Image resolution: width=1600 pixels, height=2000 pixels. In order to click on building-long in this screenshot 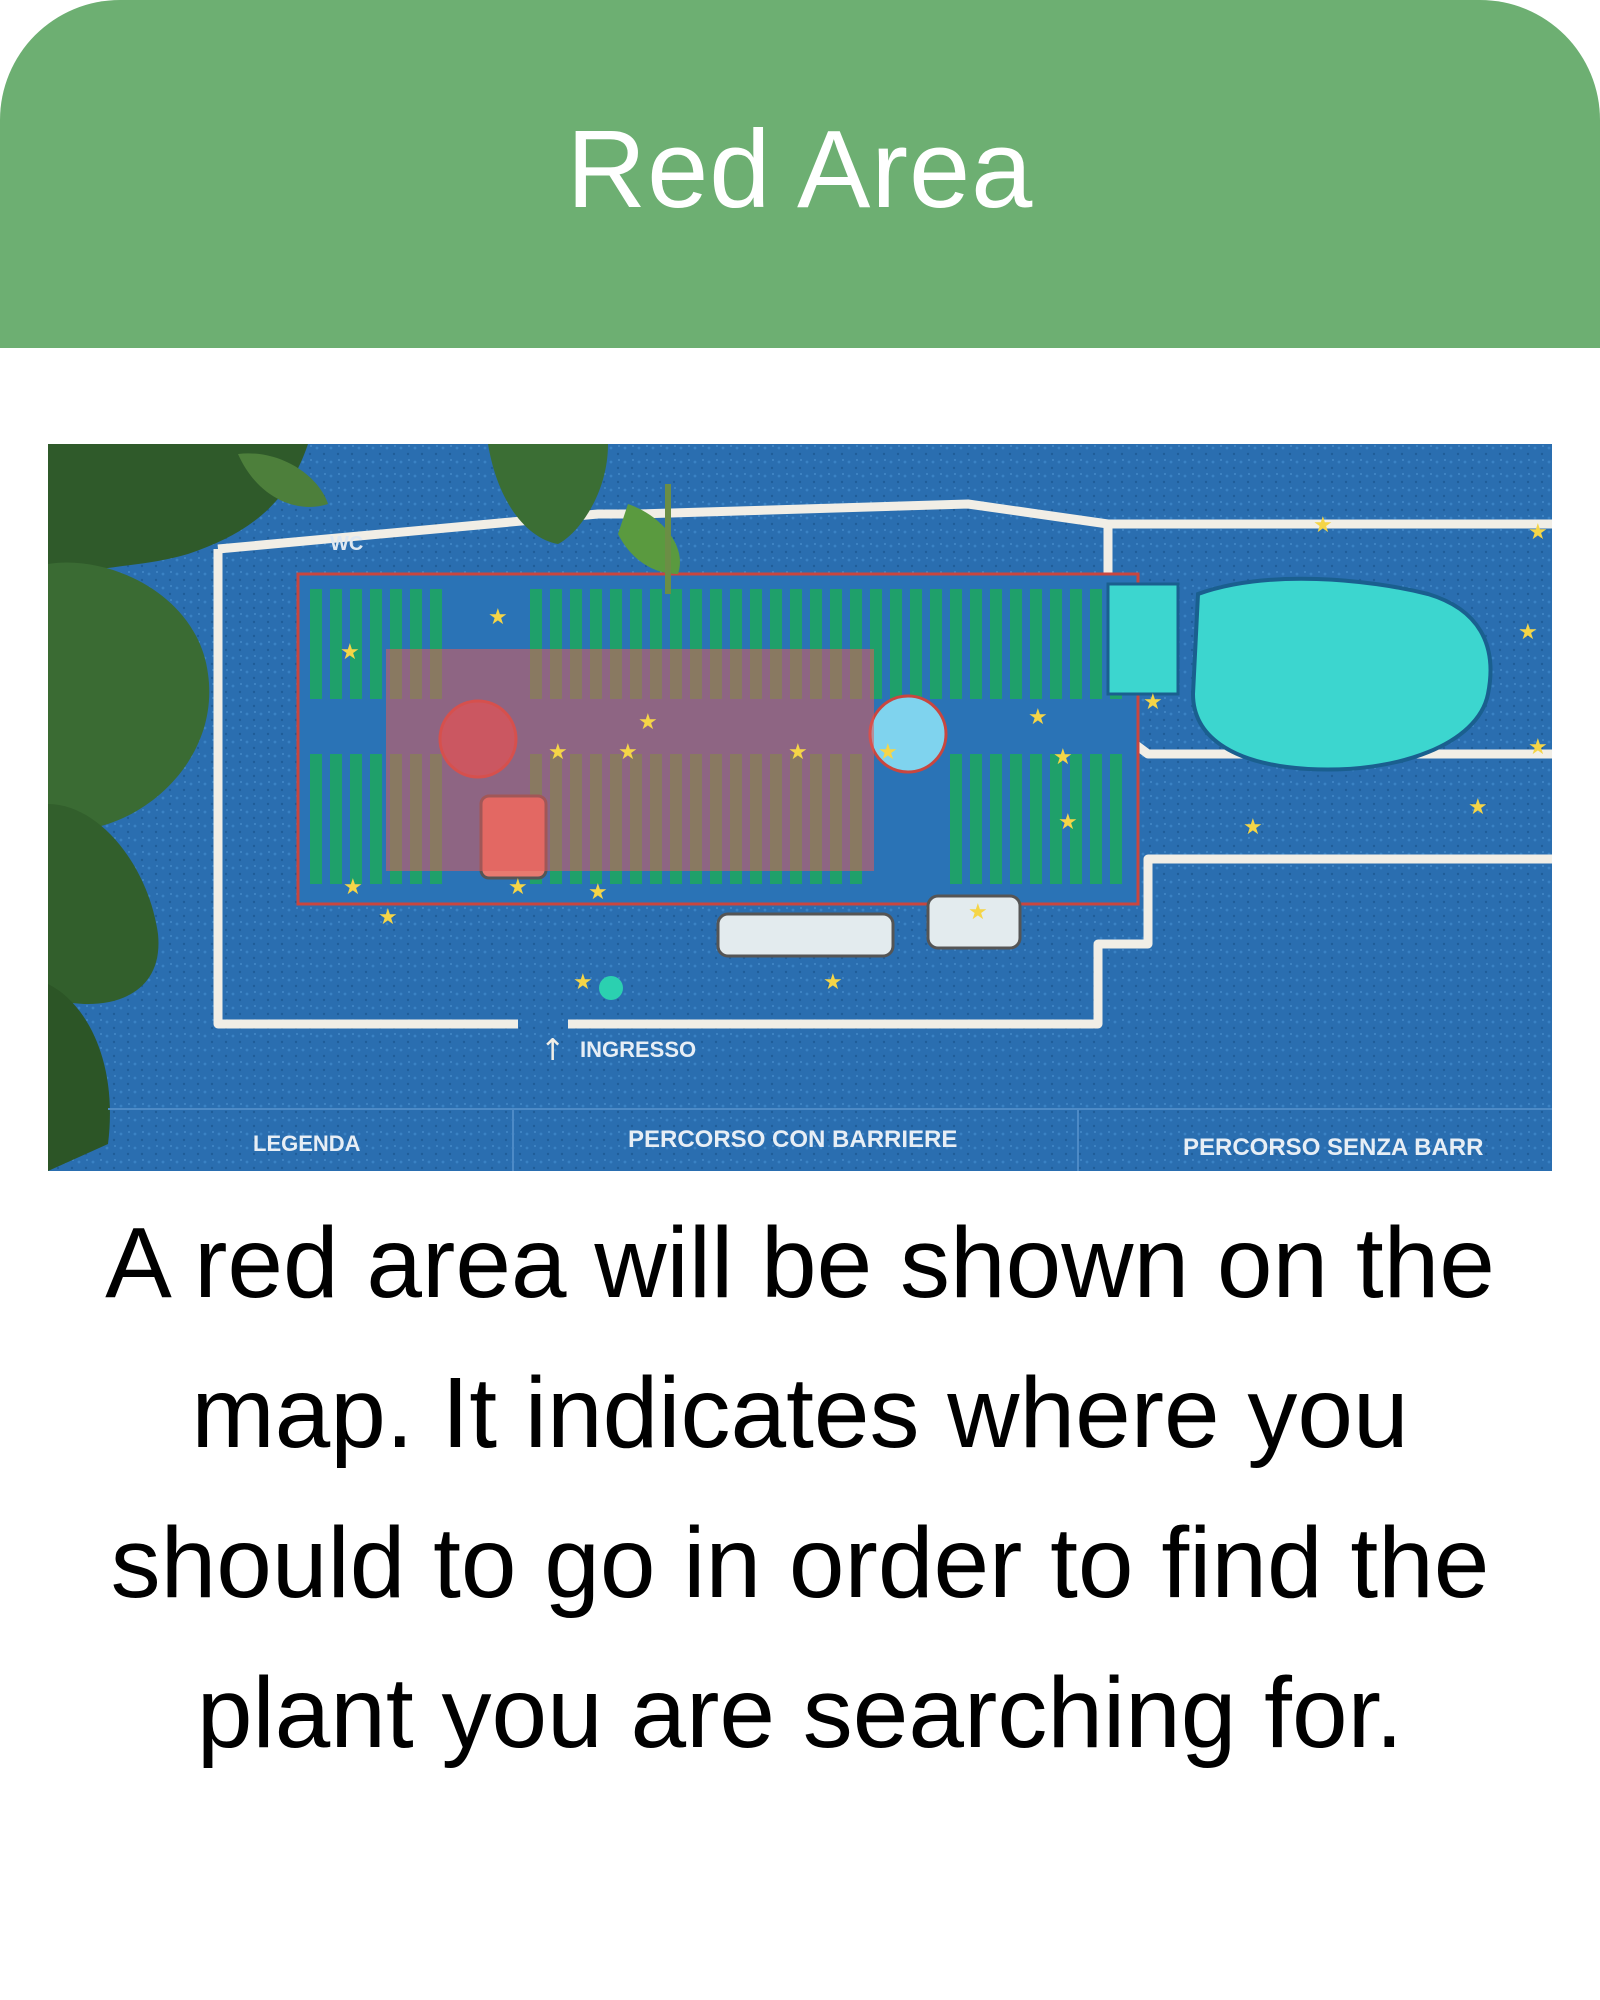, I will do `click(805, 935)`.